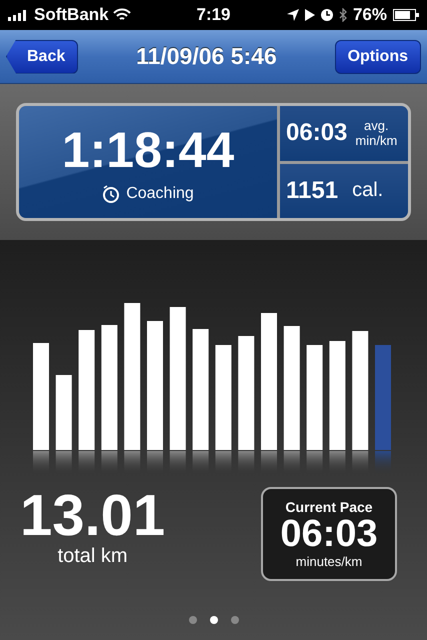 This screenshot has width=427, height=640. I want to click on back-button: Back, so click(42, 57).